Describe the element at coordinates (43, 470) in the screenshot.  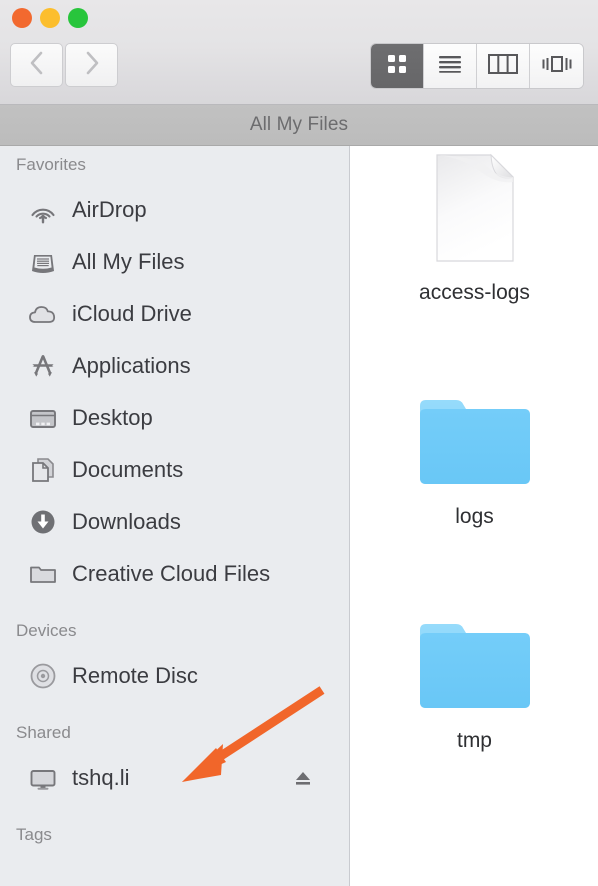
I see `documents-icon` at that location.